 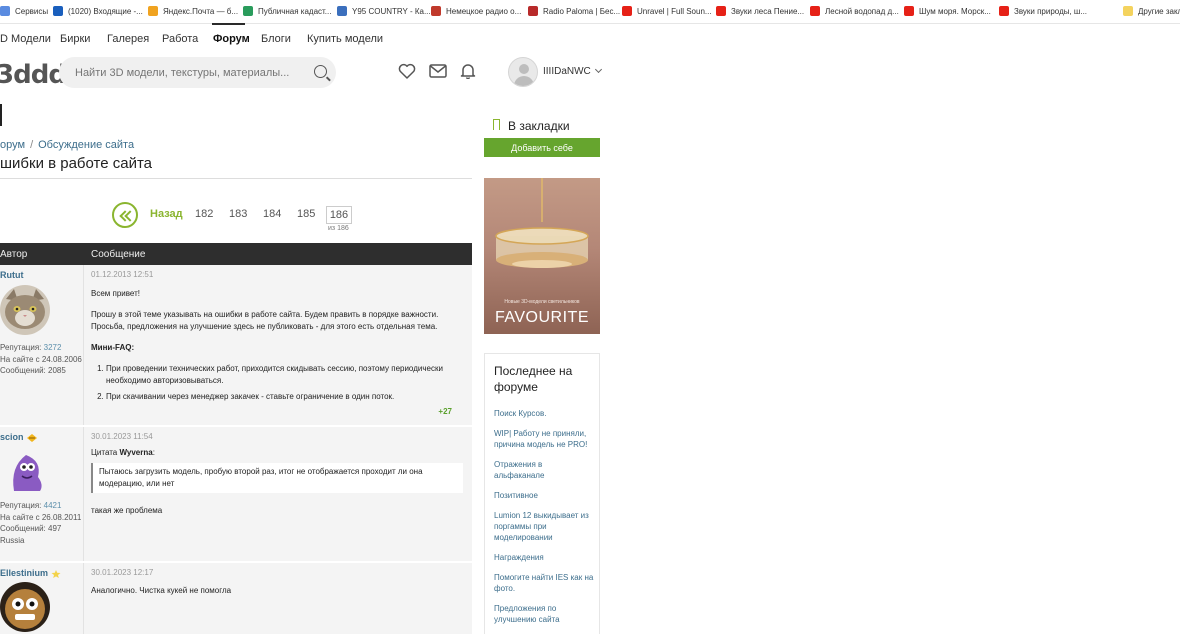 What do you see at coordinates (542, 317) in the screenshot?
I see `ad-brand: FAVOURITE` at bounding box center [542, 317].